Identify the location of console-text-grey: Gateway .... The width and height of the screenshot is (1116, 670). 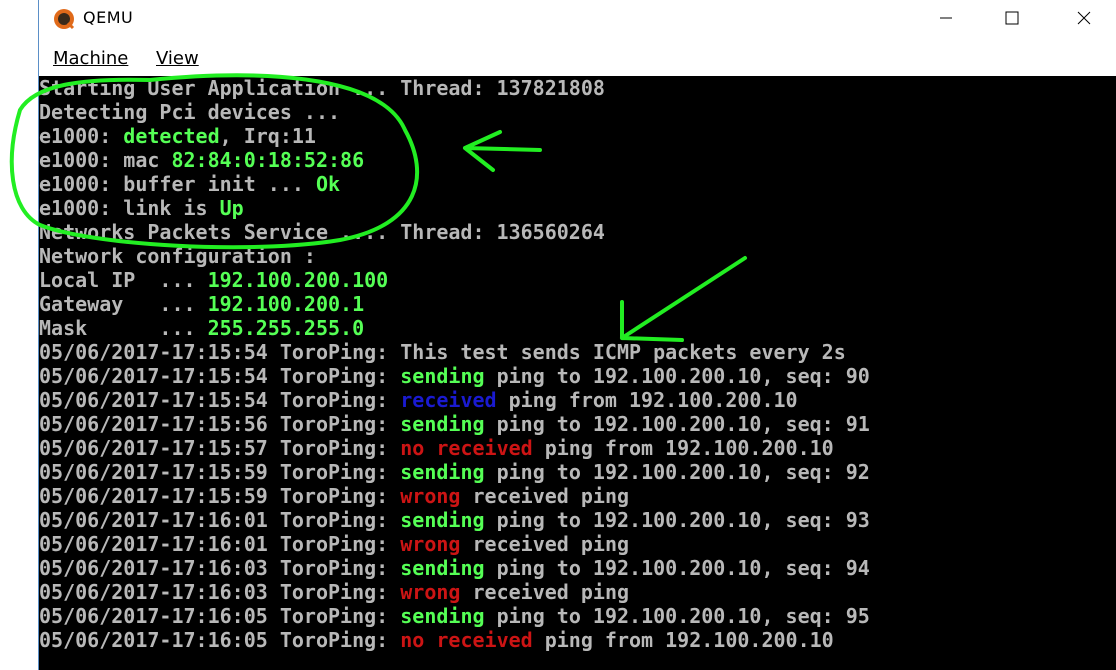
(123, 304).